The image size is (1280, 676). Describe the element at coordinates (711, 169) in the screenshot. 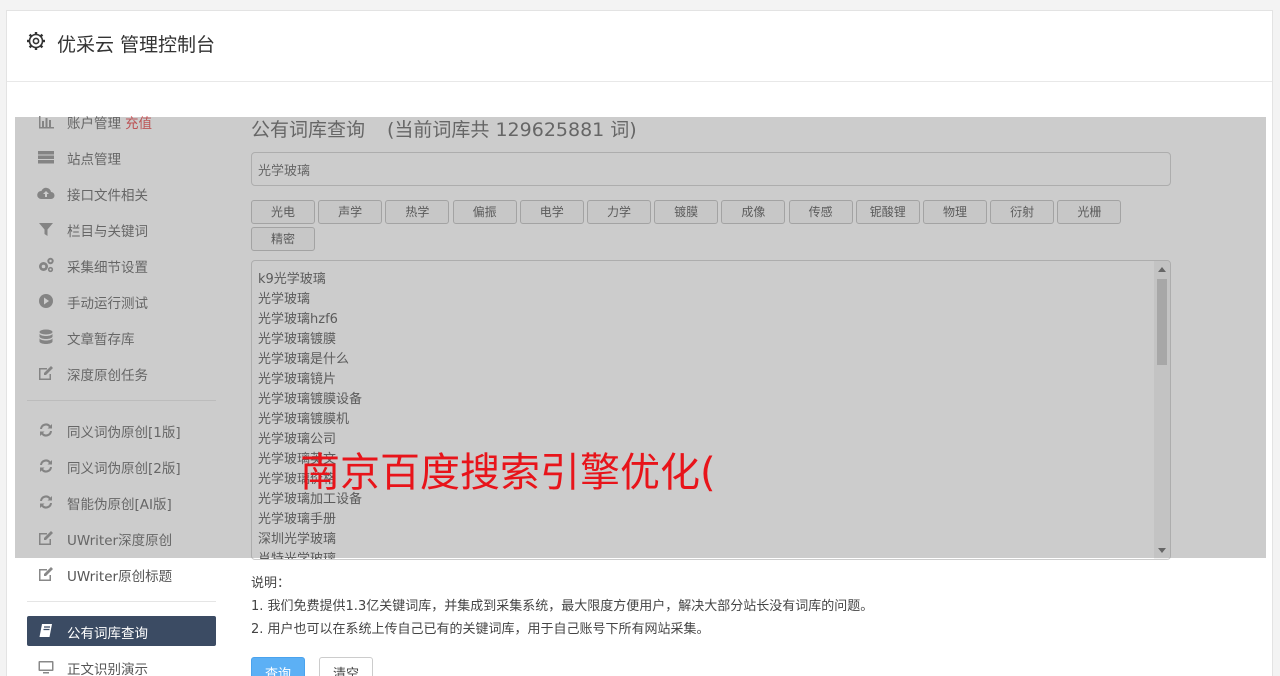

I see `keyword-search-input` at that location.